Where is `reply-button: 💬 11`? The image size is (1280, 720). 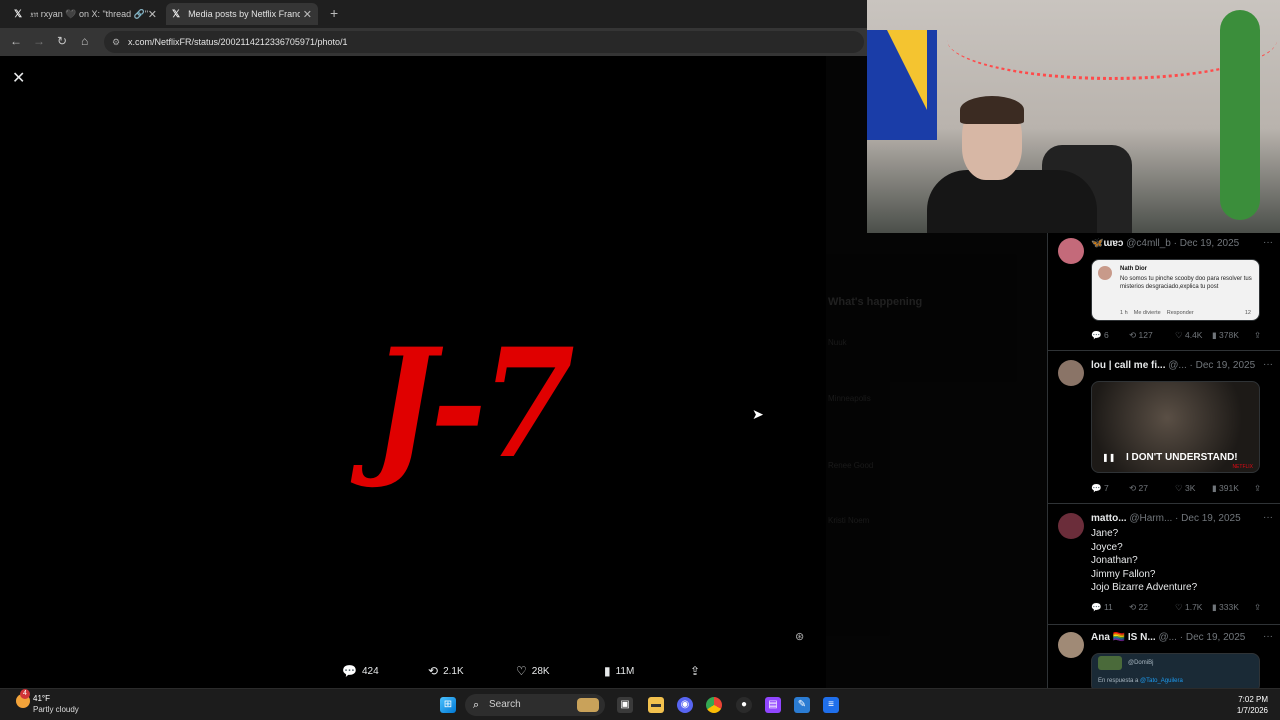
reply-button: 💬 11 is located at coordinates (1102, 607).